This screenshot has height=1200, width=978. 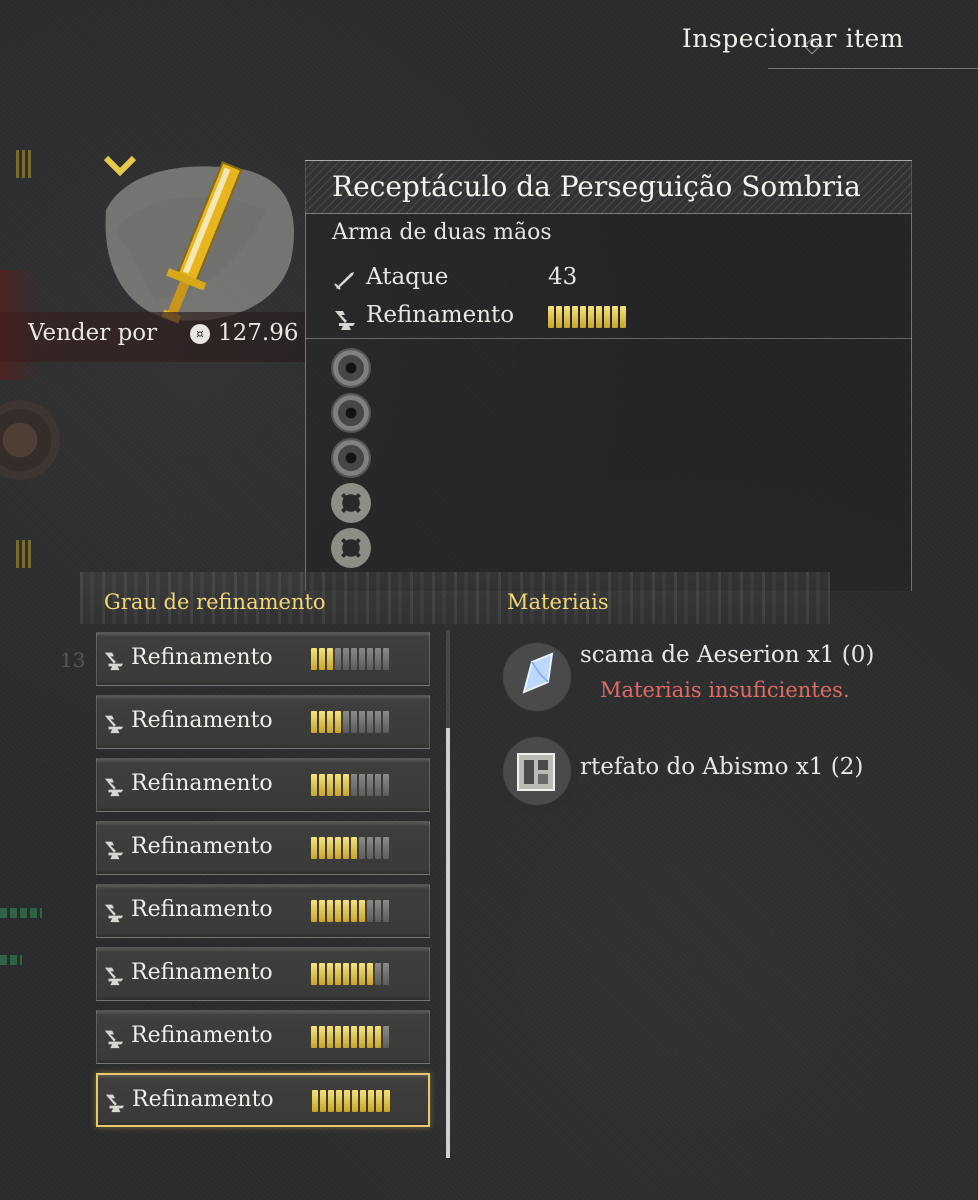 I want to click on item-type: Arma de duas mãos, so click(x=442, y=232).